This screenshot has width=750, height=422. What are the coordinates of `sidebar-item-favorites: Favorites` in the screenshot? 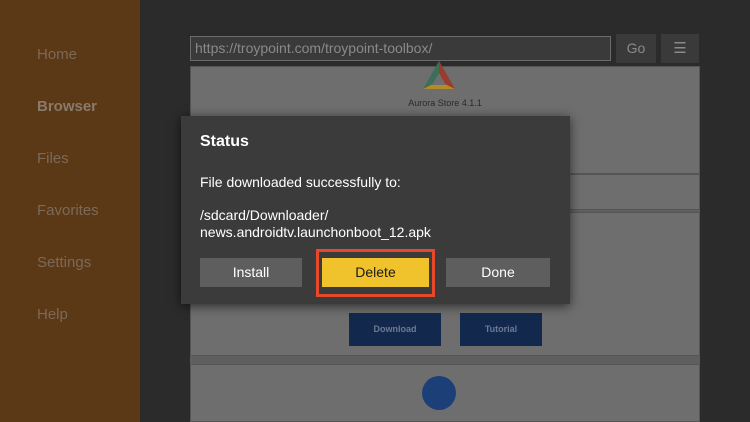 It's located at (68, 210).